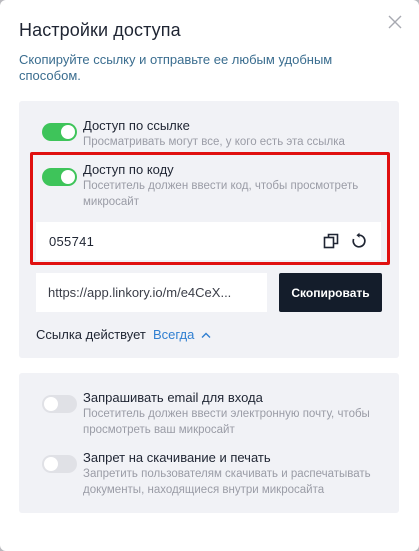 The width and height of the screenshot is (419, 551). I want to click on access-link-title: Доступ по ссылке, so click(136, 125).